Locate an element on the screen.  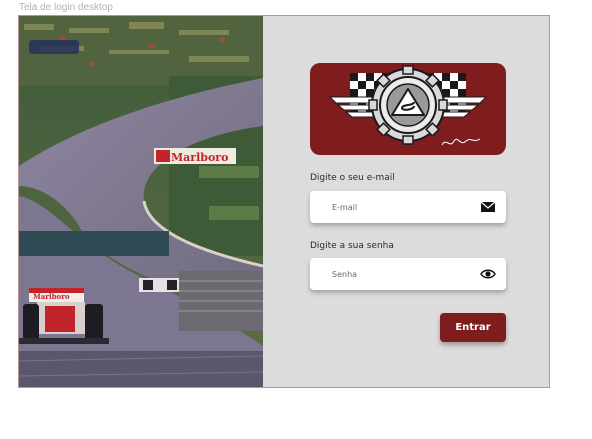
envelope-icon is located at coordinates (488, 206).